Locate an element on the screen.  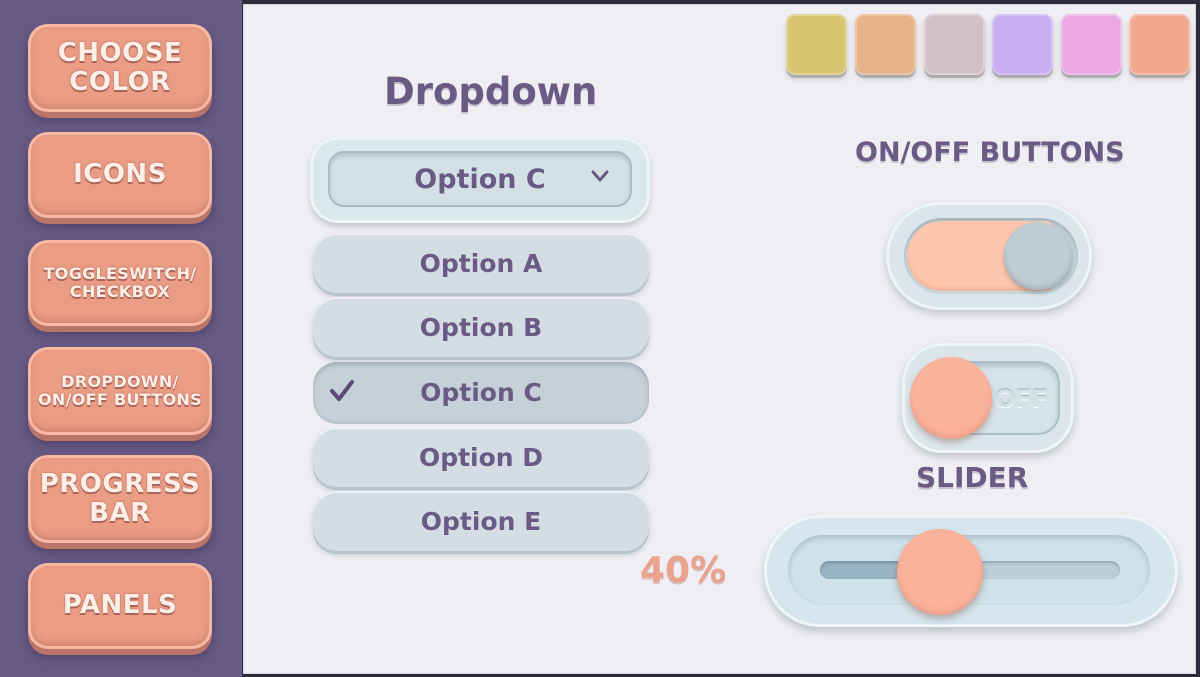
slider-thumb is located at coordinates (940, 572).